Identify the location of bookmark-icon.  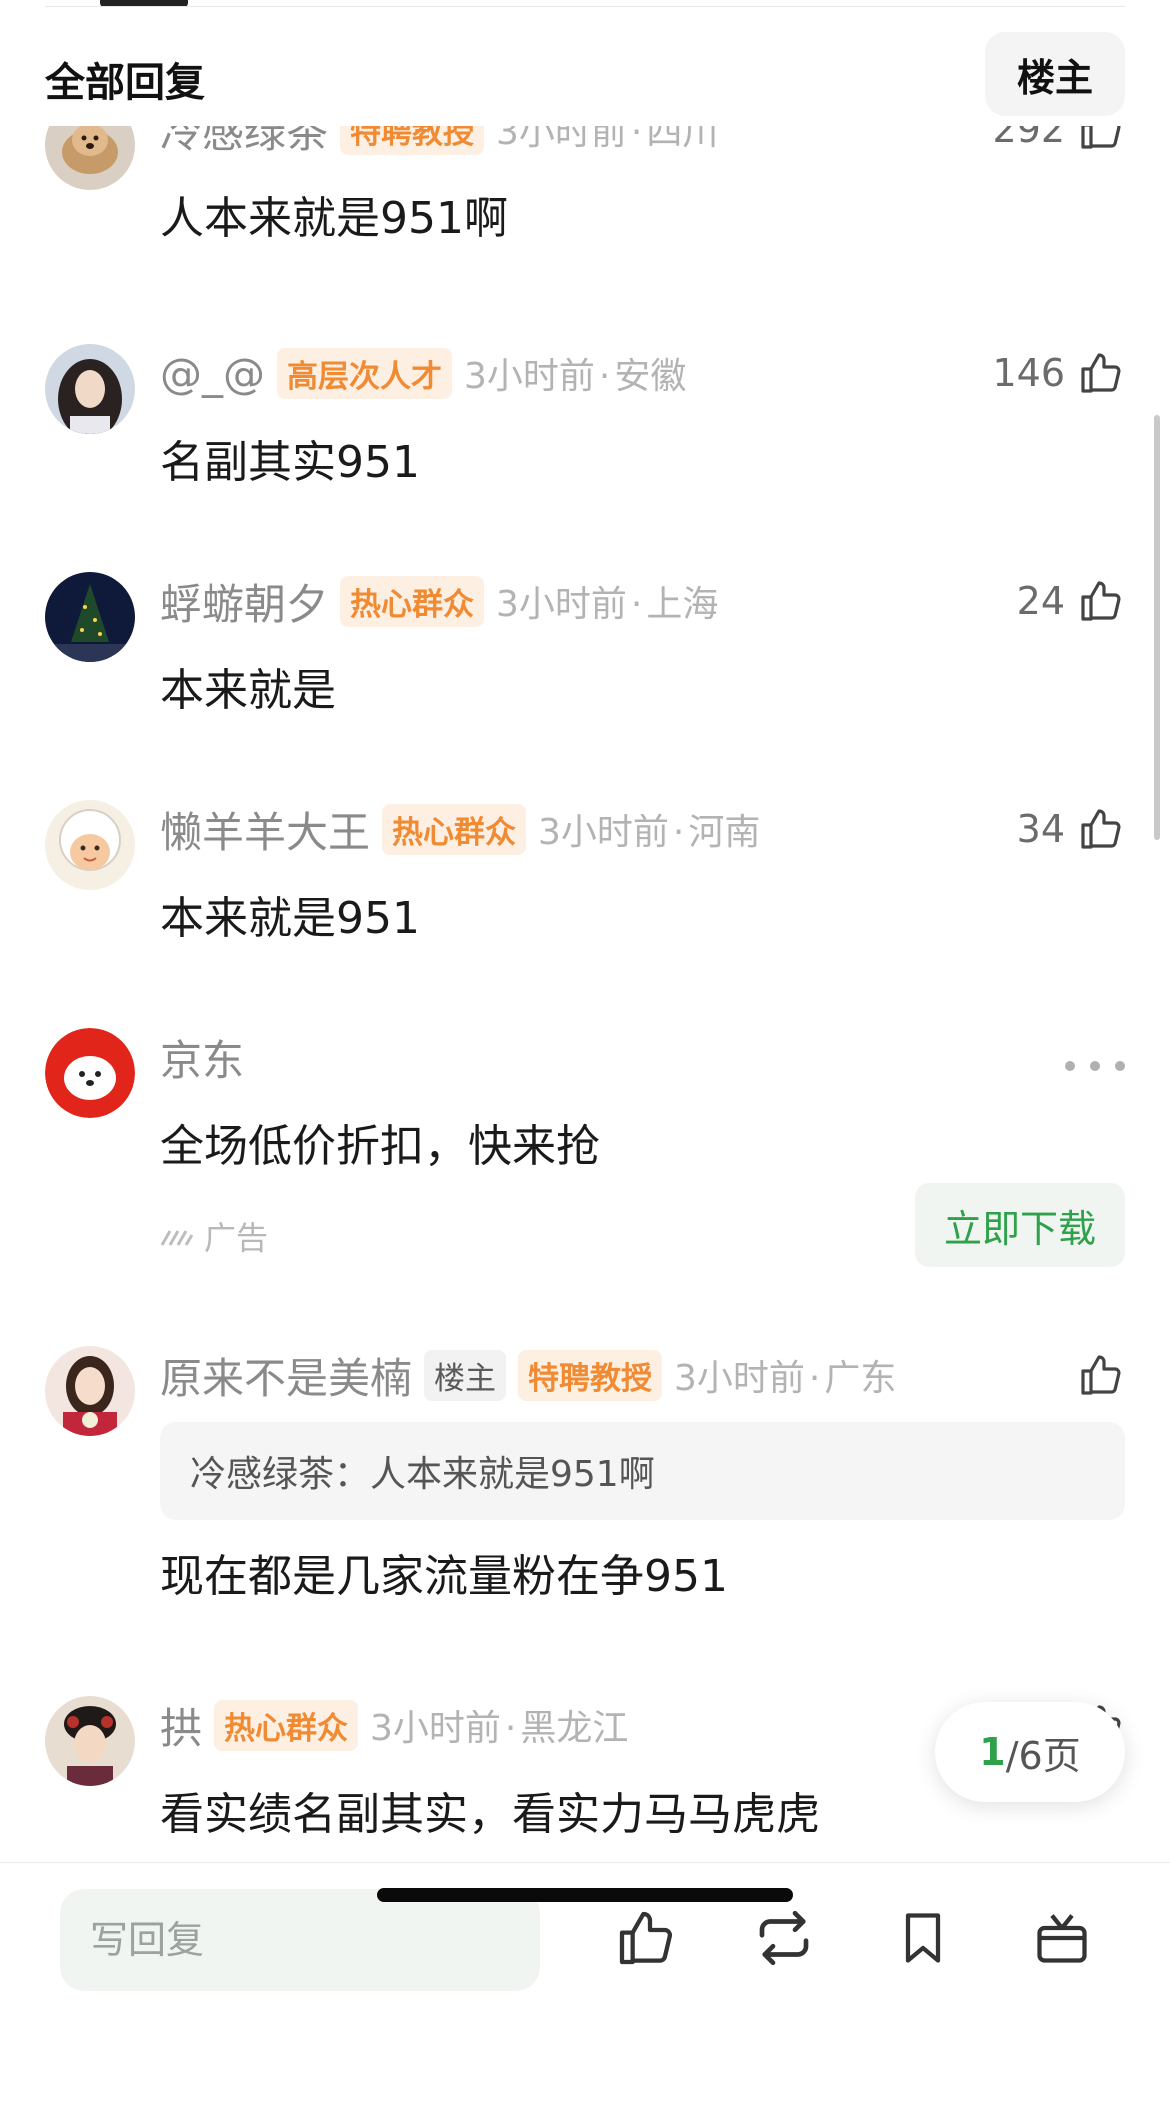
(923, 1939).